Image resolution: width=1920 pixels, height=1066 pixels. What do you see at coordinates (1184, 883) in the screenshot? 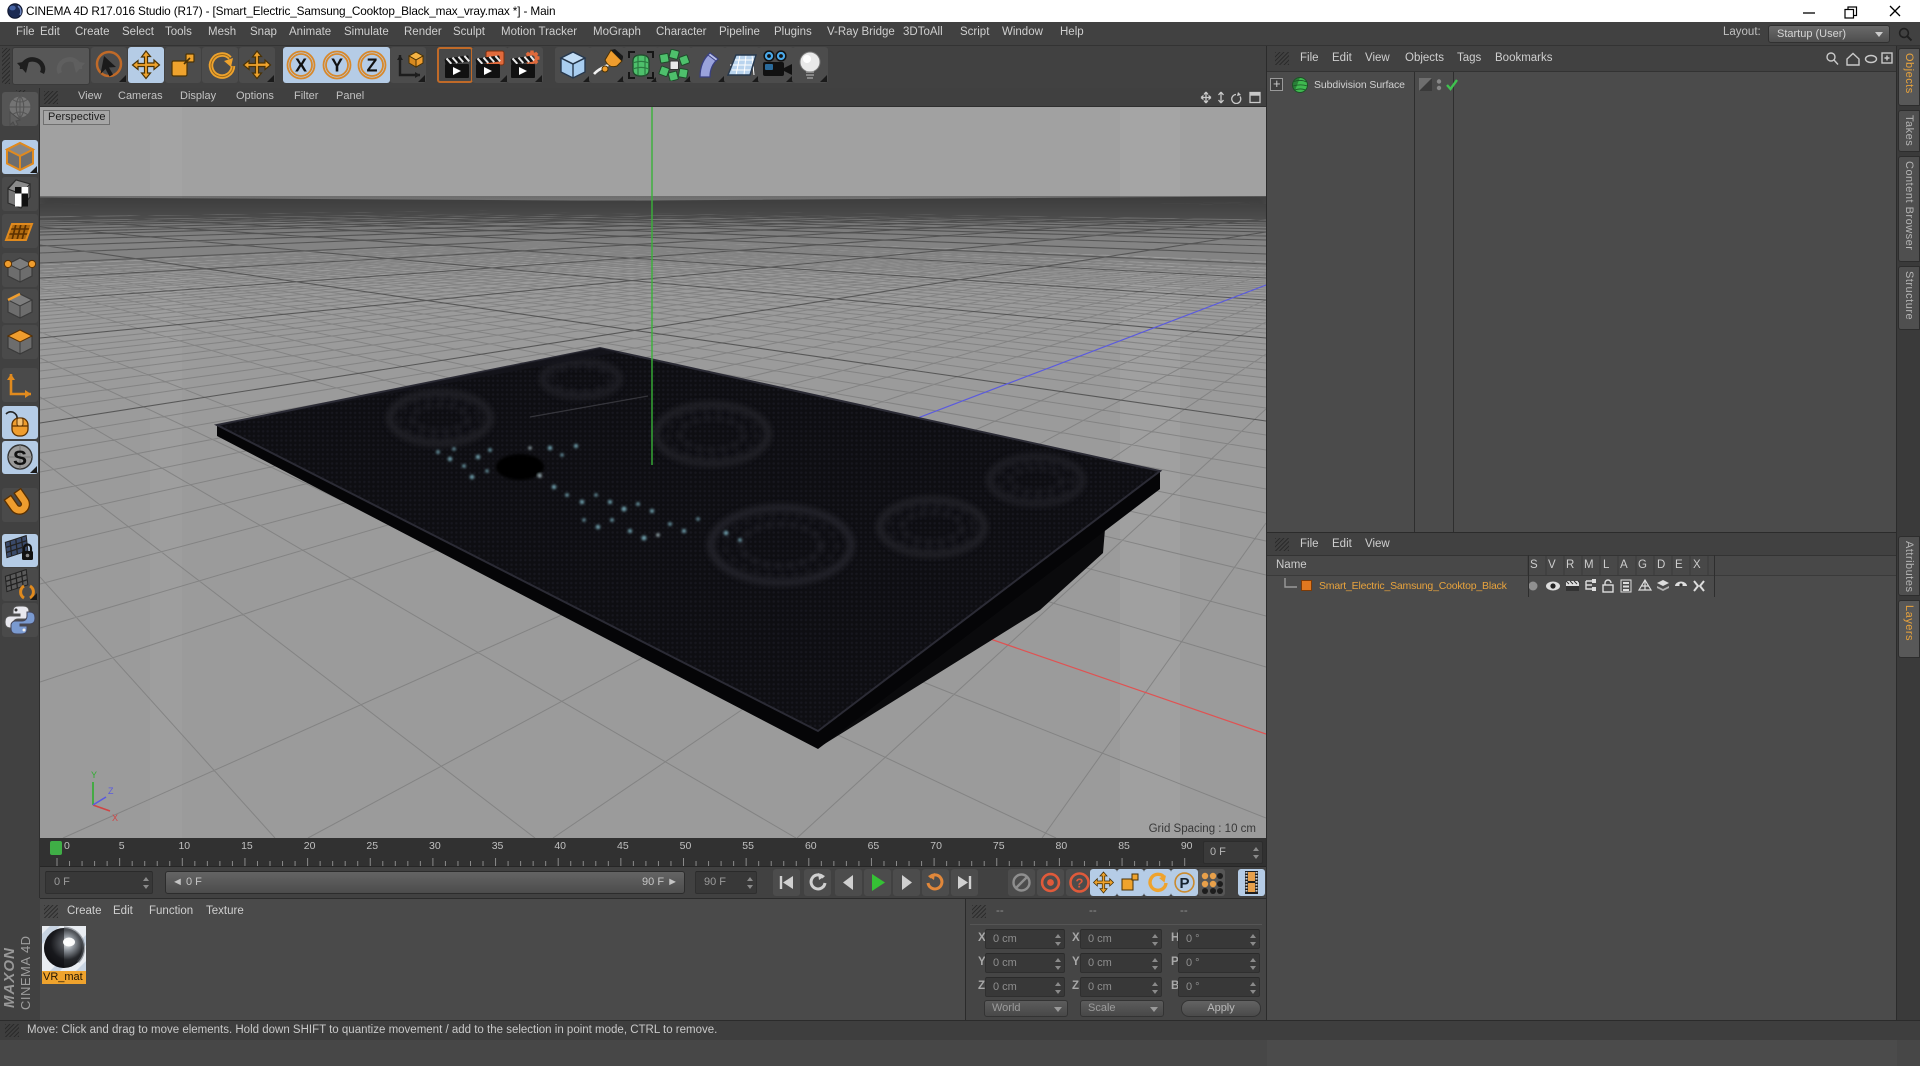
I see `svg-text: P` at bounding box center [1184, 883].